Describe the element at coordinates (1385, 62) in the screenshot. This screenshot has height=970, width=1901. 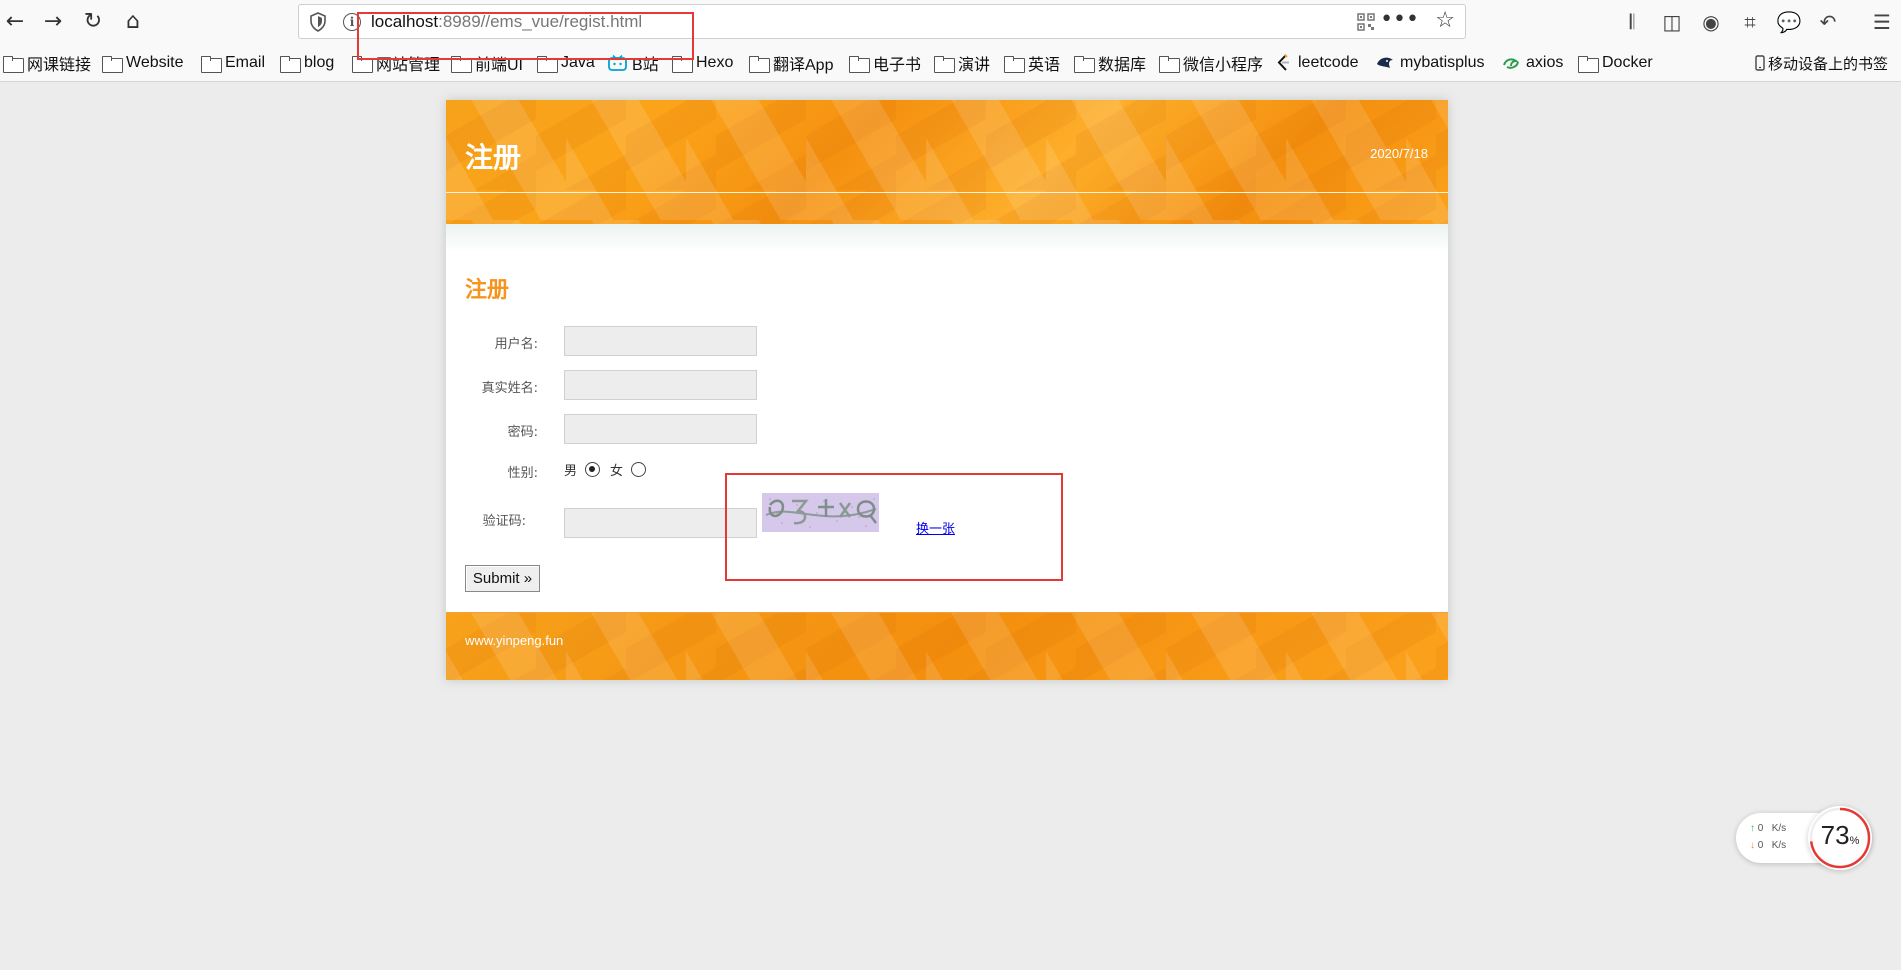
I see `mybatisplus-icon` at that location.